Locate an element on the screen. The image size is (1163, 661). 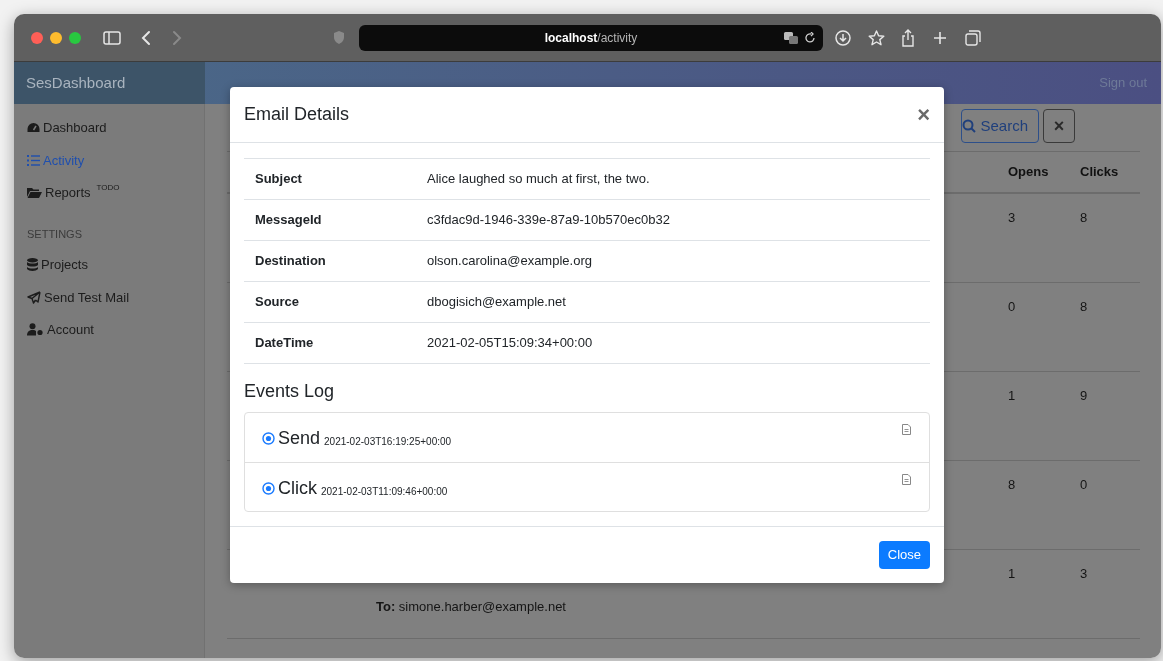
recipient-text: To: simone.harber@example.net is located at coordinates (471, 607).